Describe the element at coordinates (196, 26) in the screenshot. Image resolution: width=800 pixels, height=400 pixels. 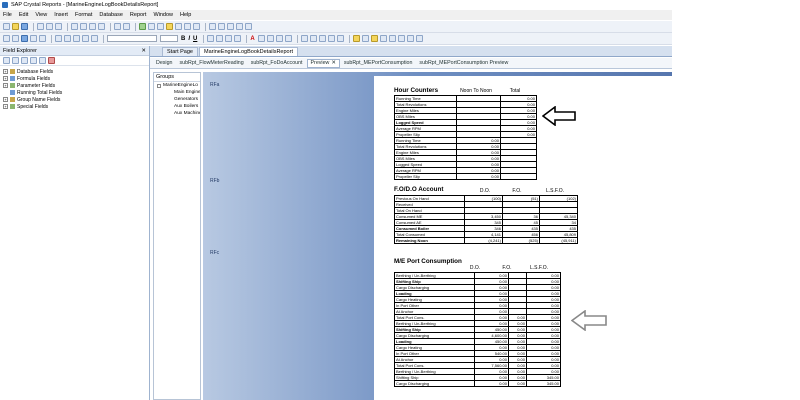
I see `insert-box-icon` at that location.